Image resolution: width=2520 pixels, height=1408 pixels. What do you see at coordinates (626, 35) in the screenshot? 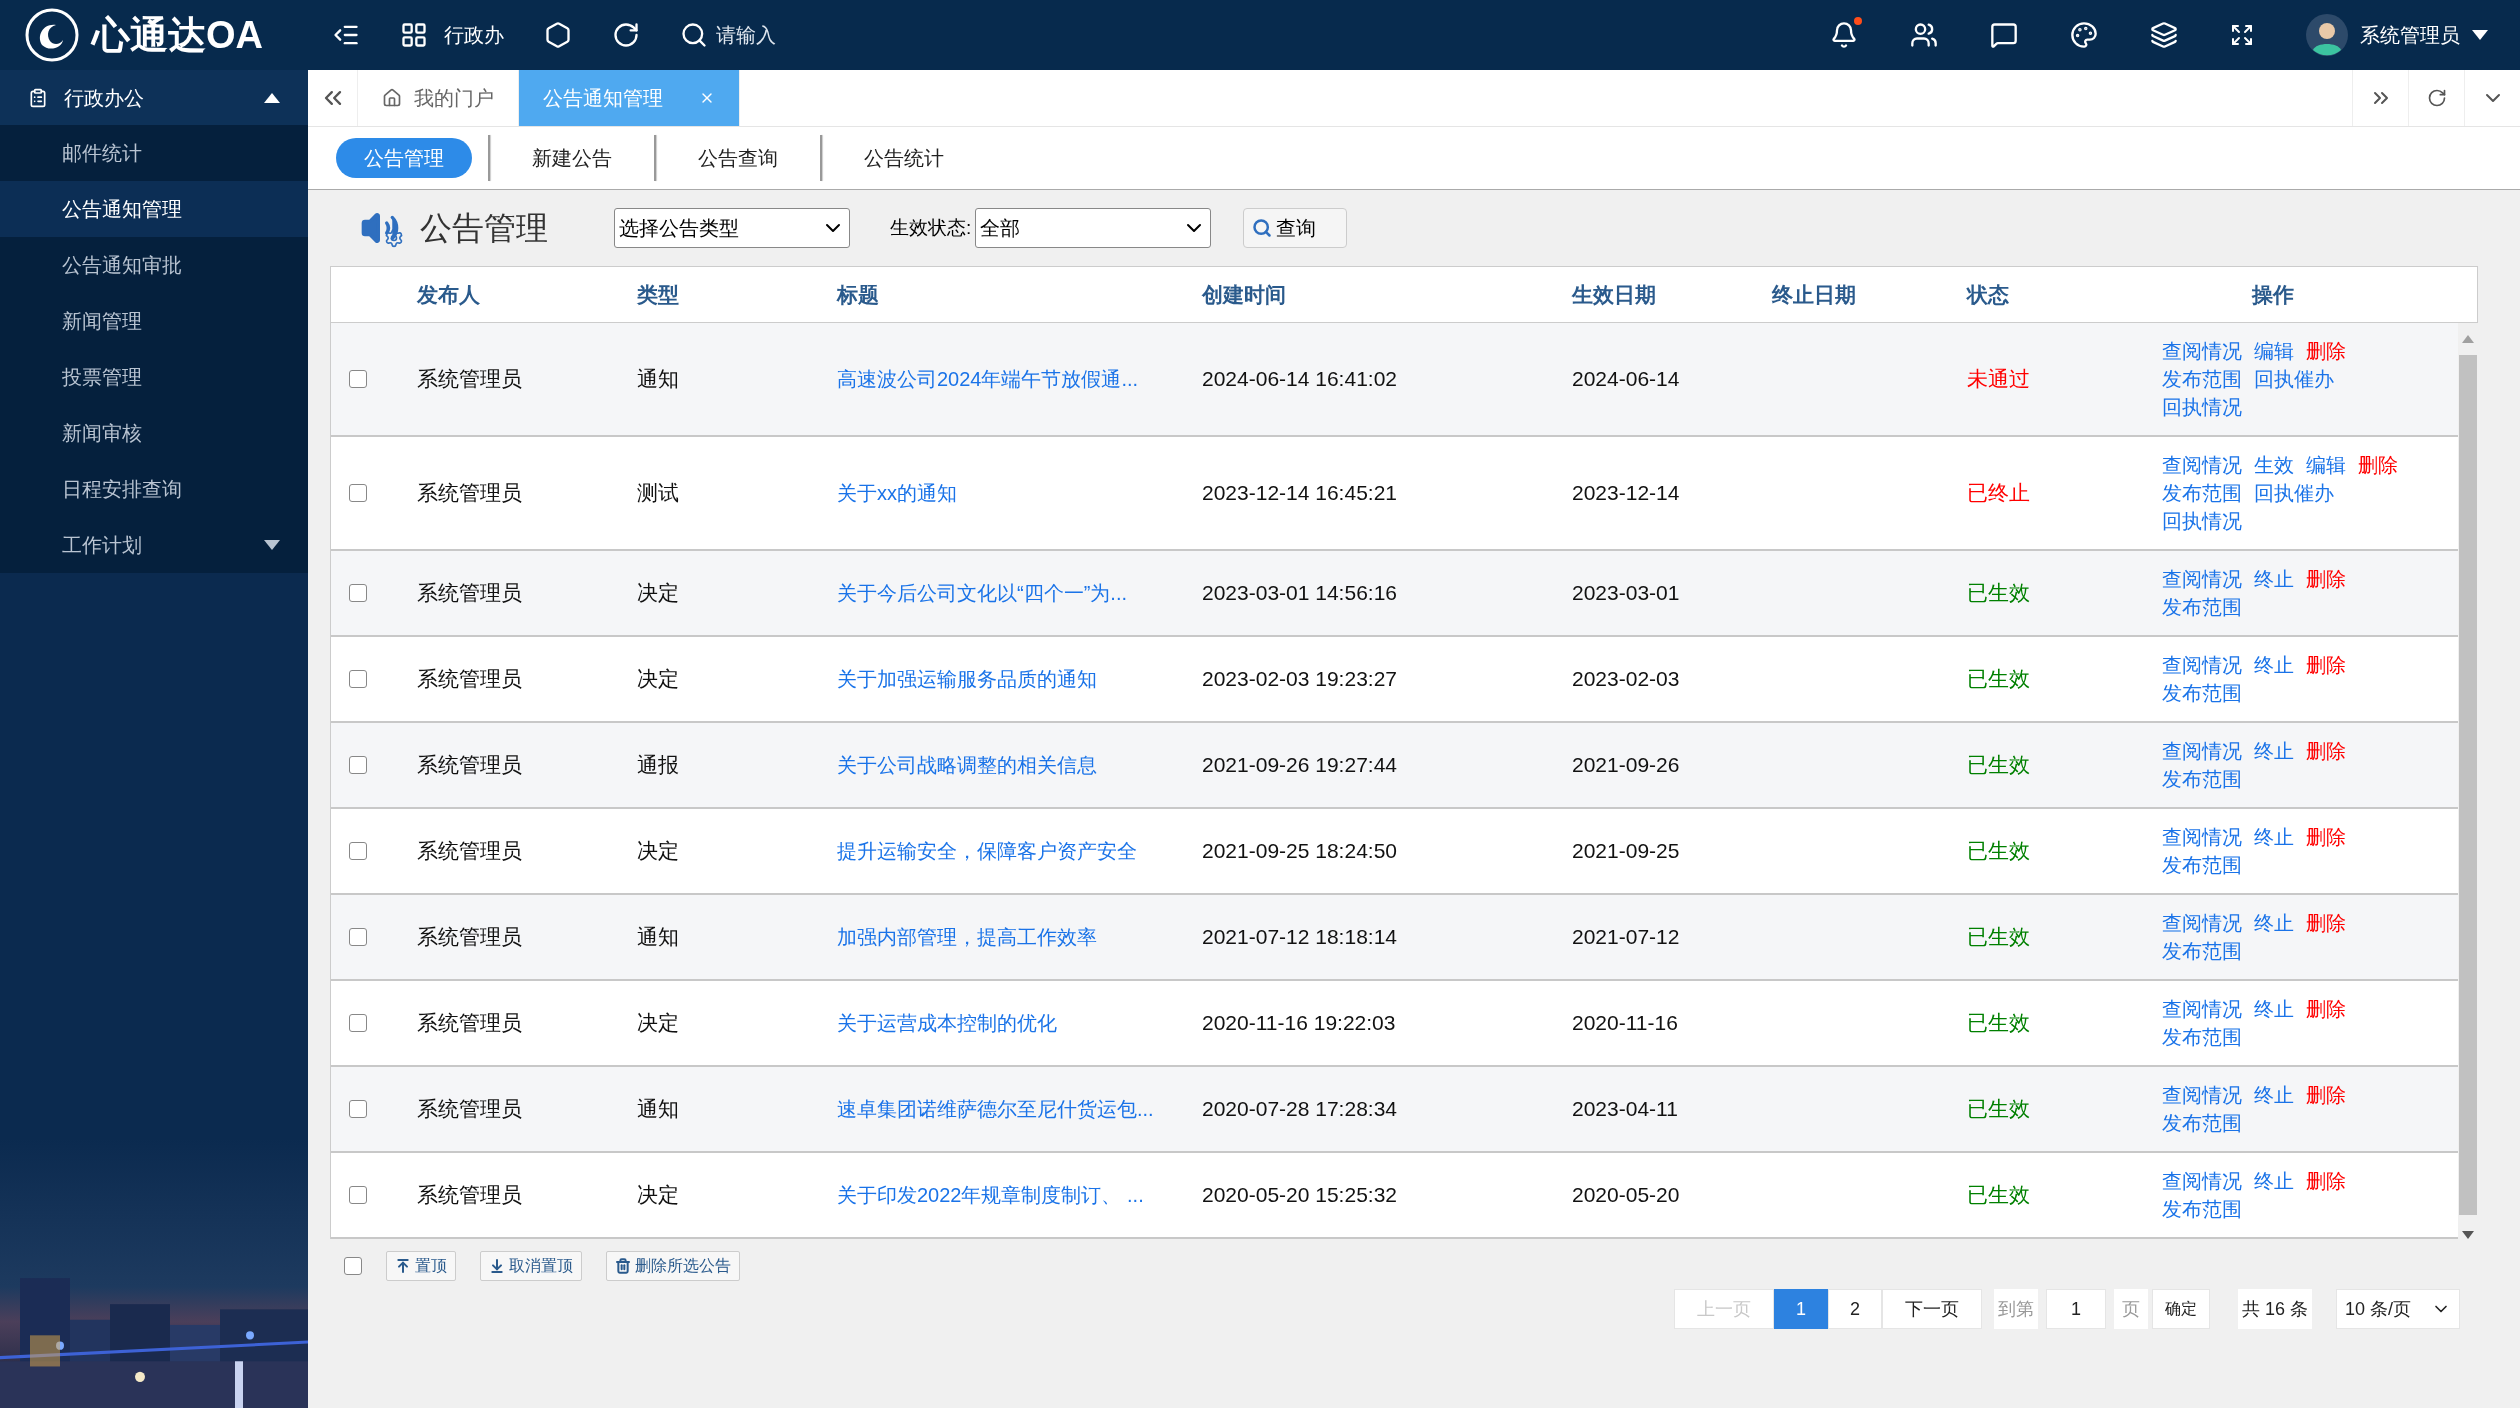
I see `refresh-icon` at bounding box center [626, 35].